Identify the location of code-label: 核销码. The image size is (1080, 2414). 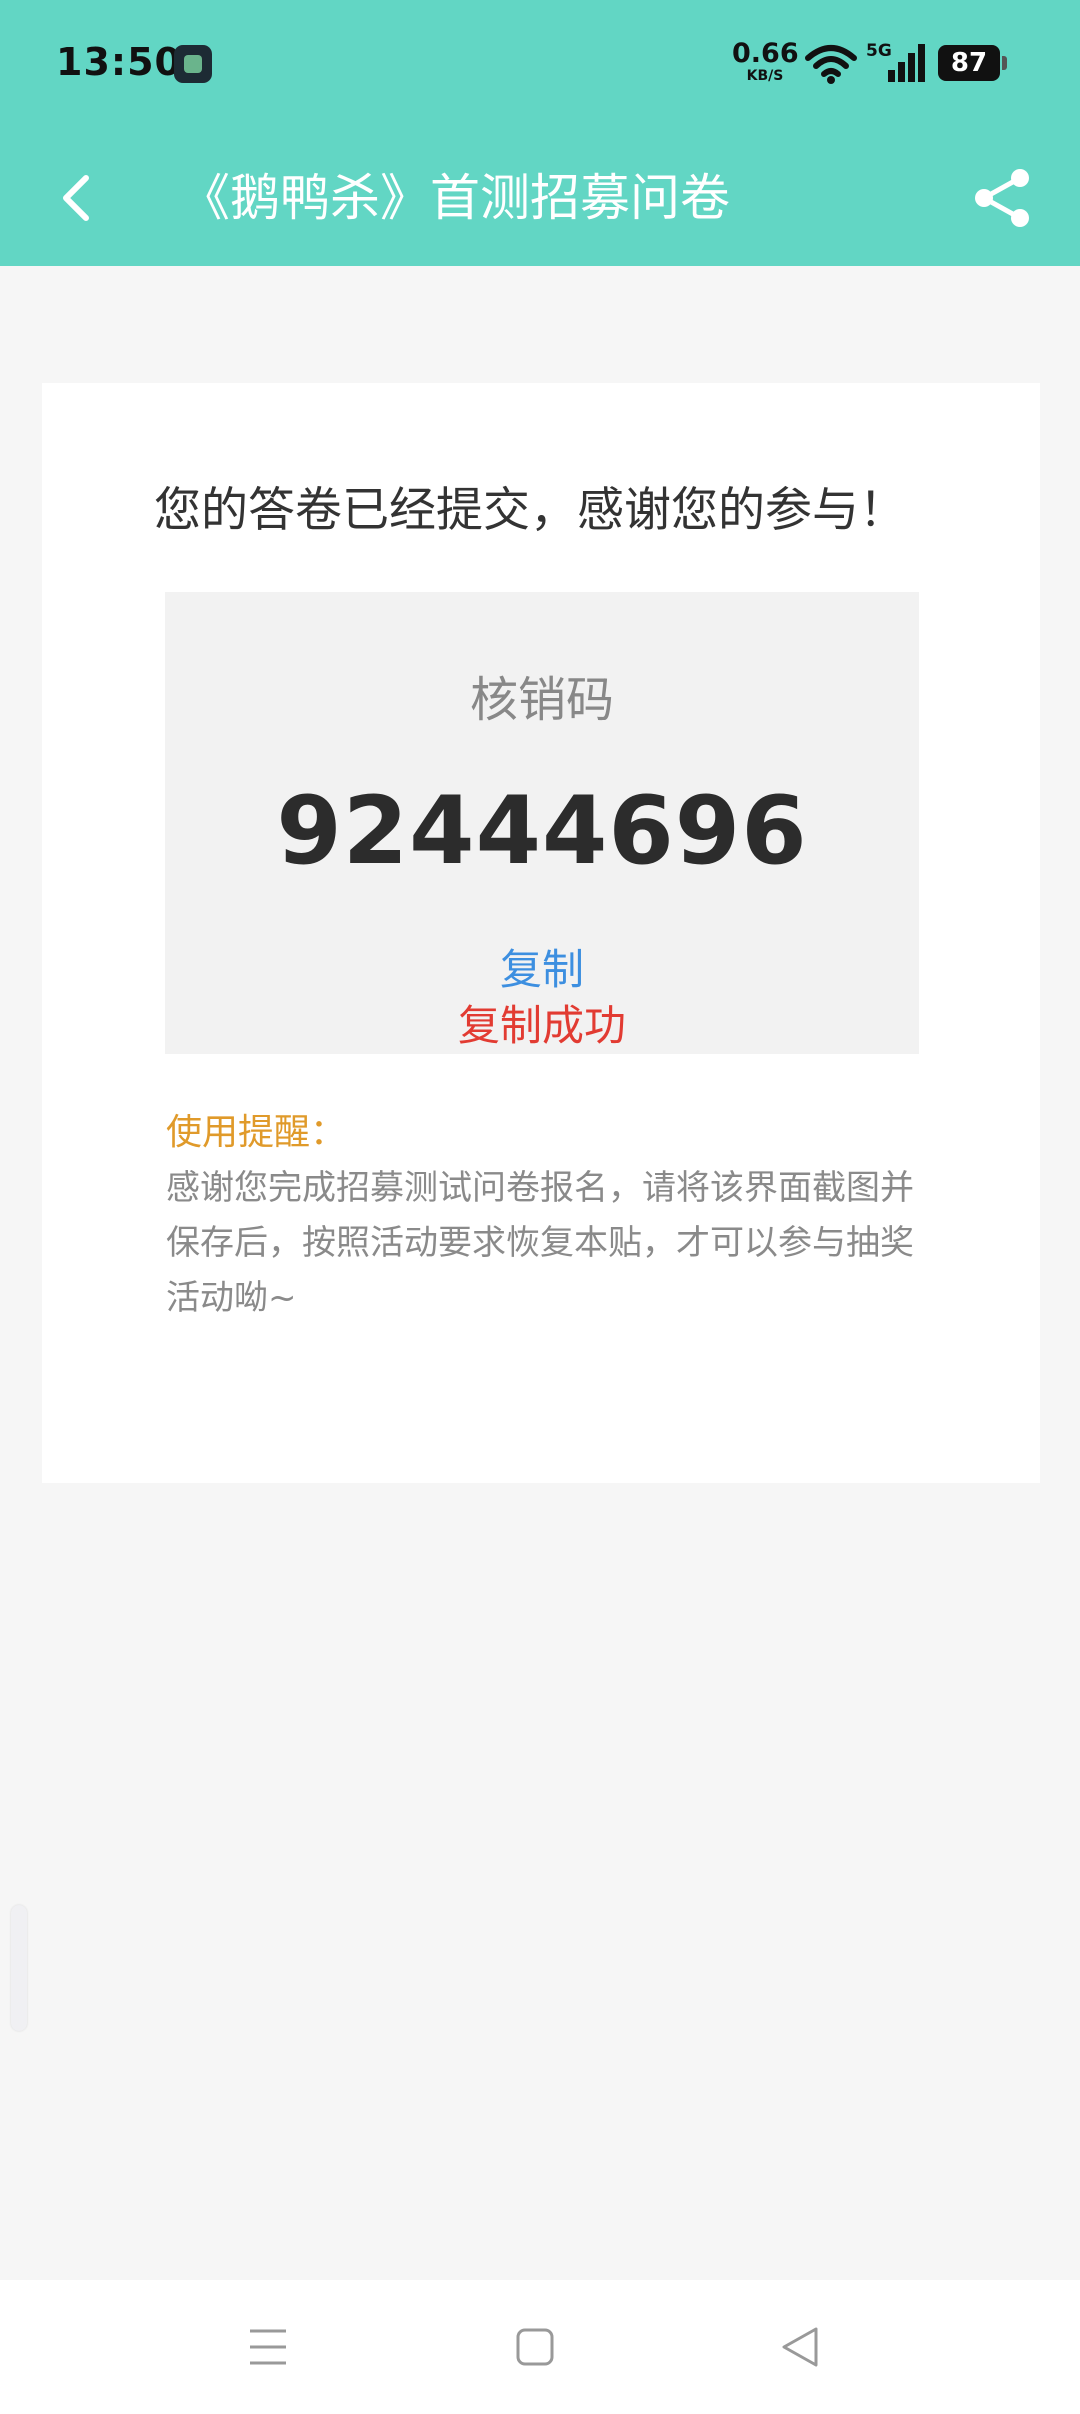
(541, 700).